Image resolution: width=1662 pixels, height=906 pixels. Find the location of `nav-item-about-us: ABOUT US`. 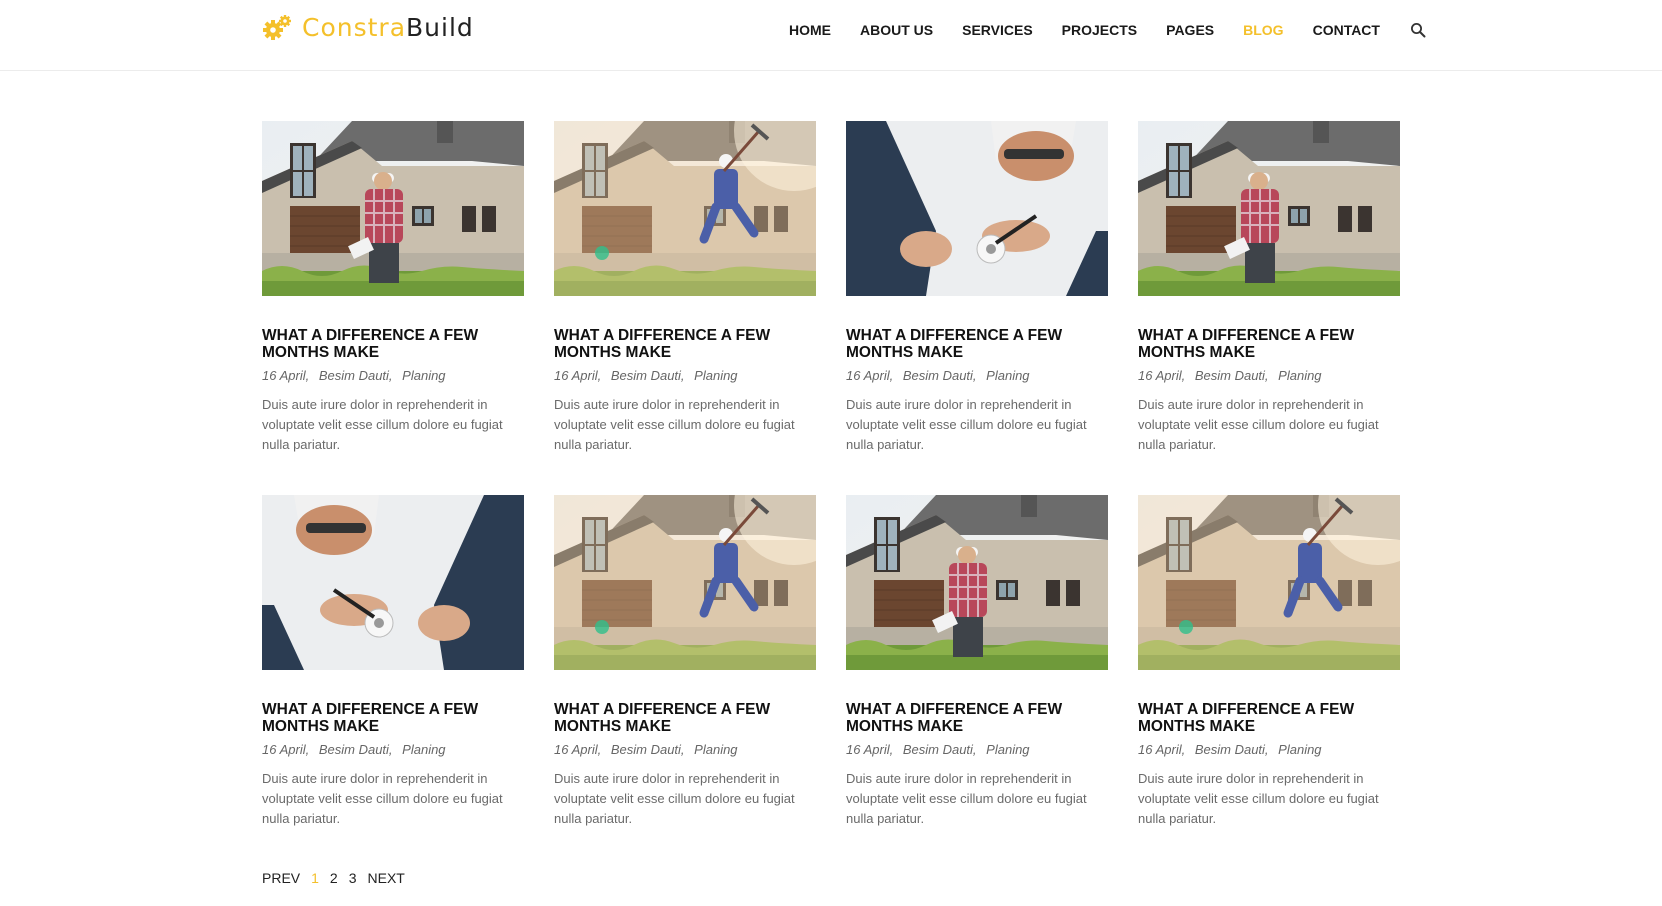

nav-item-about-us: ABOUT US is located at coordinates (896, 30).